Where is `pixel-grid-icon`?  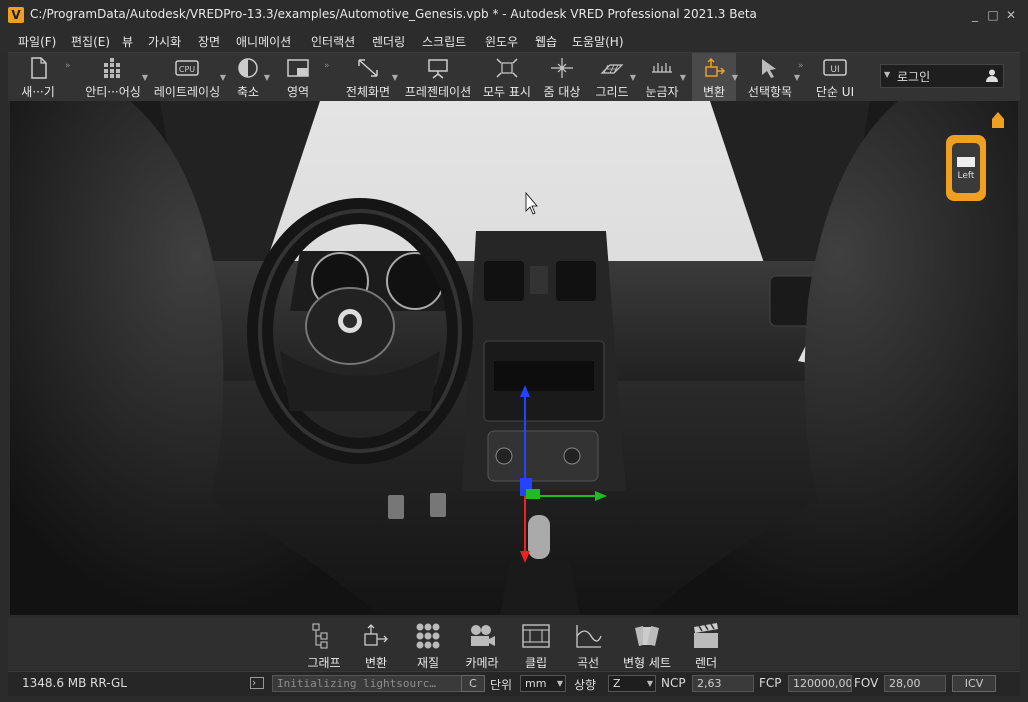 pixel-grid-icon is located at coordinates (112, 68).